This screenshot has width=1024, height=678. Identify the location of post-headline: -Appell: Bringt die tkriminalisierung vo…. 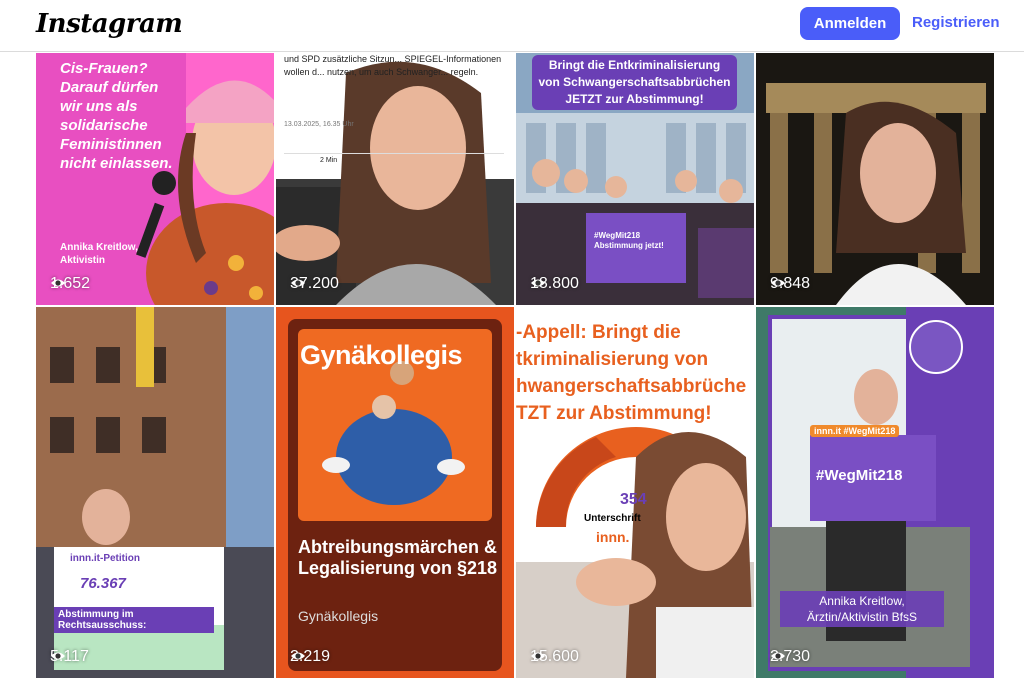
(635, 373).